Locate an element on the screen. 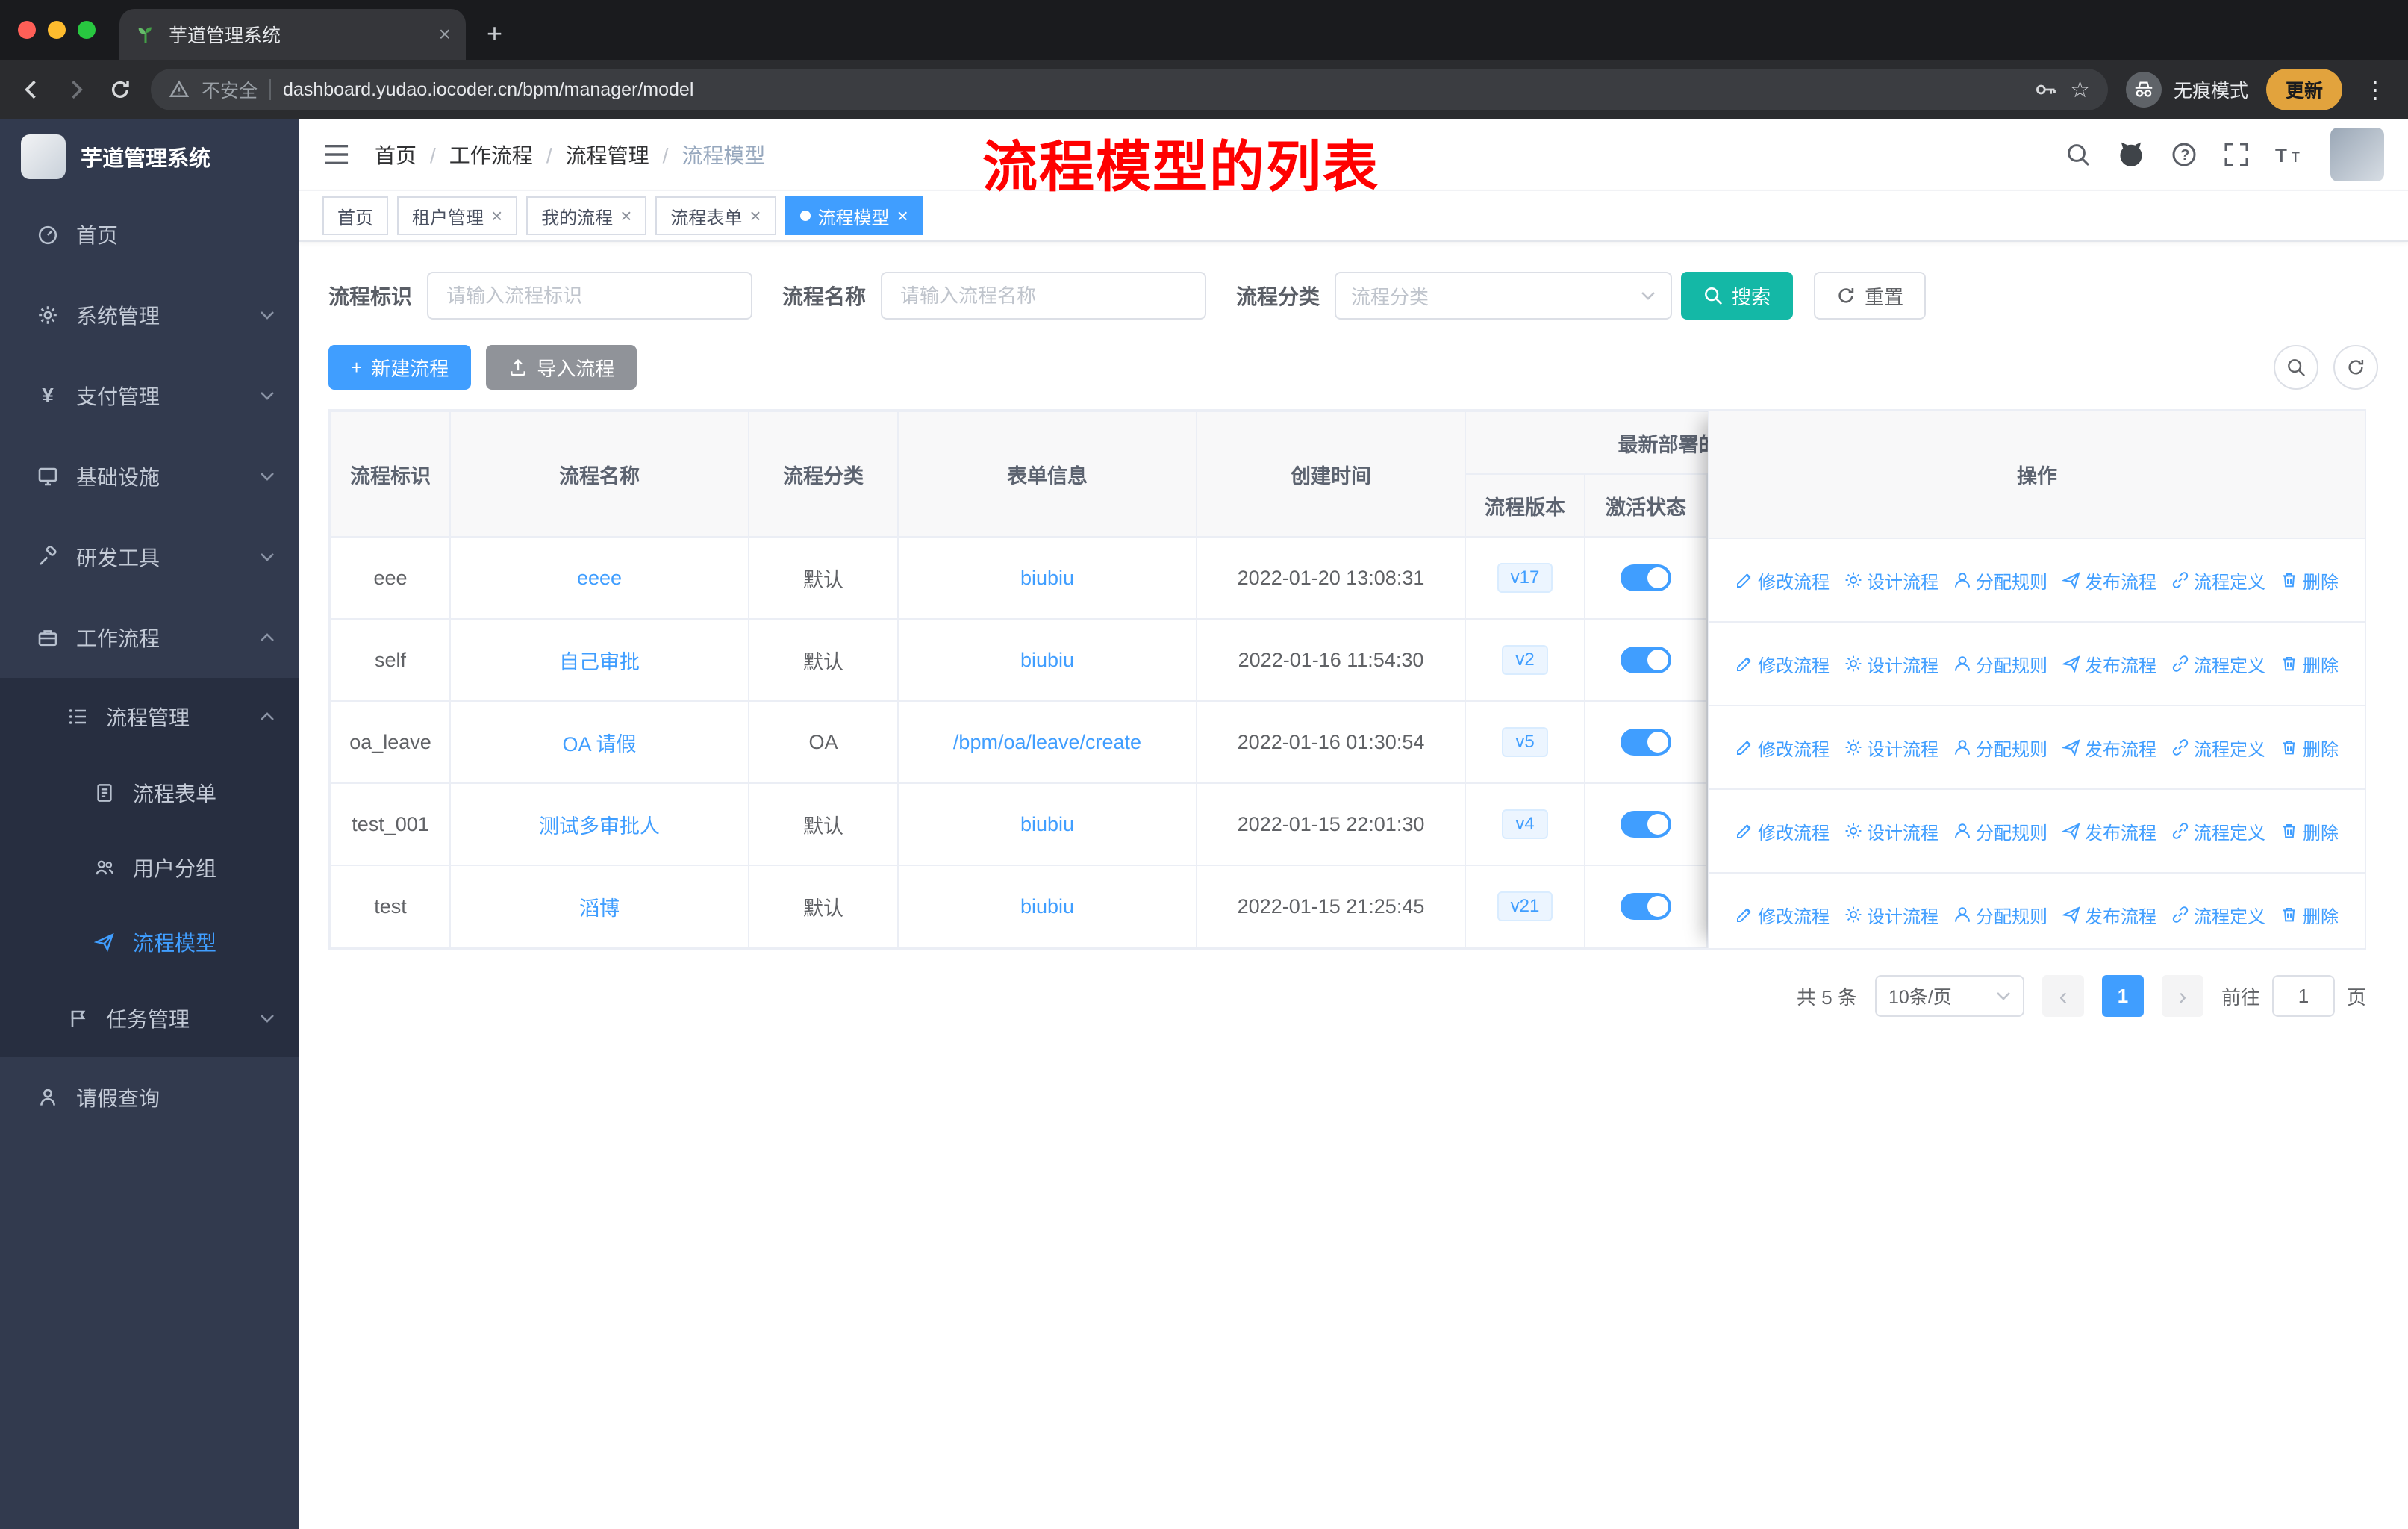 The width and height of the screenshot is (2408, 1529). fullscreen-icon is located at coordinates (2236, 154).